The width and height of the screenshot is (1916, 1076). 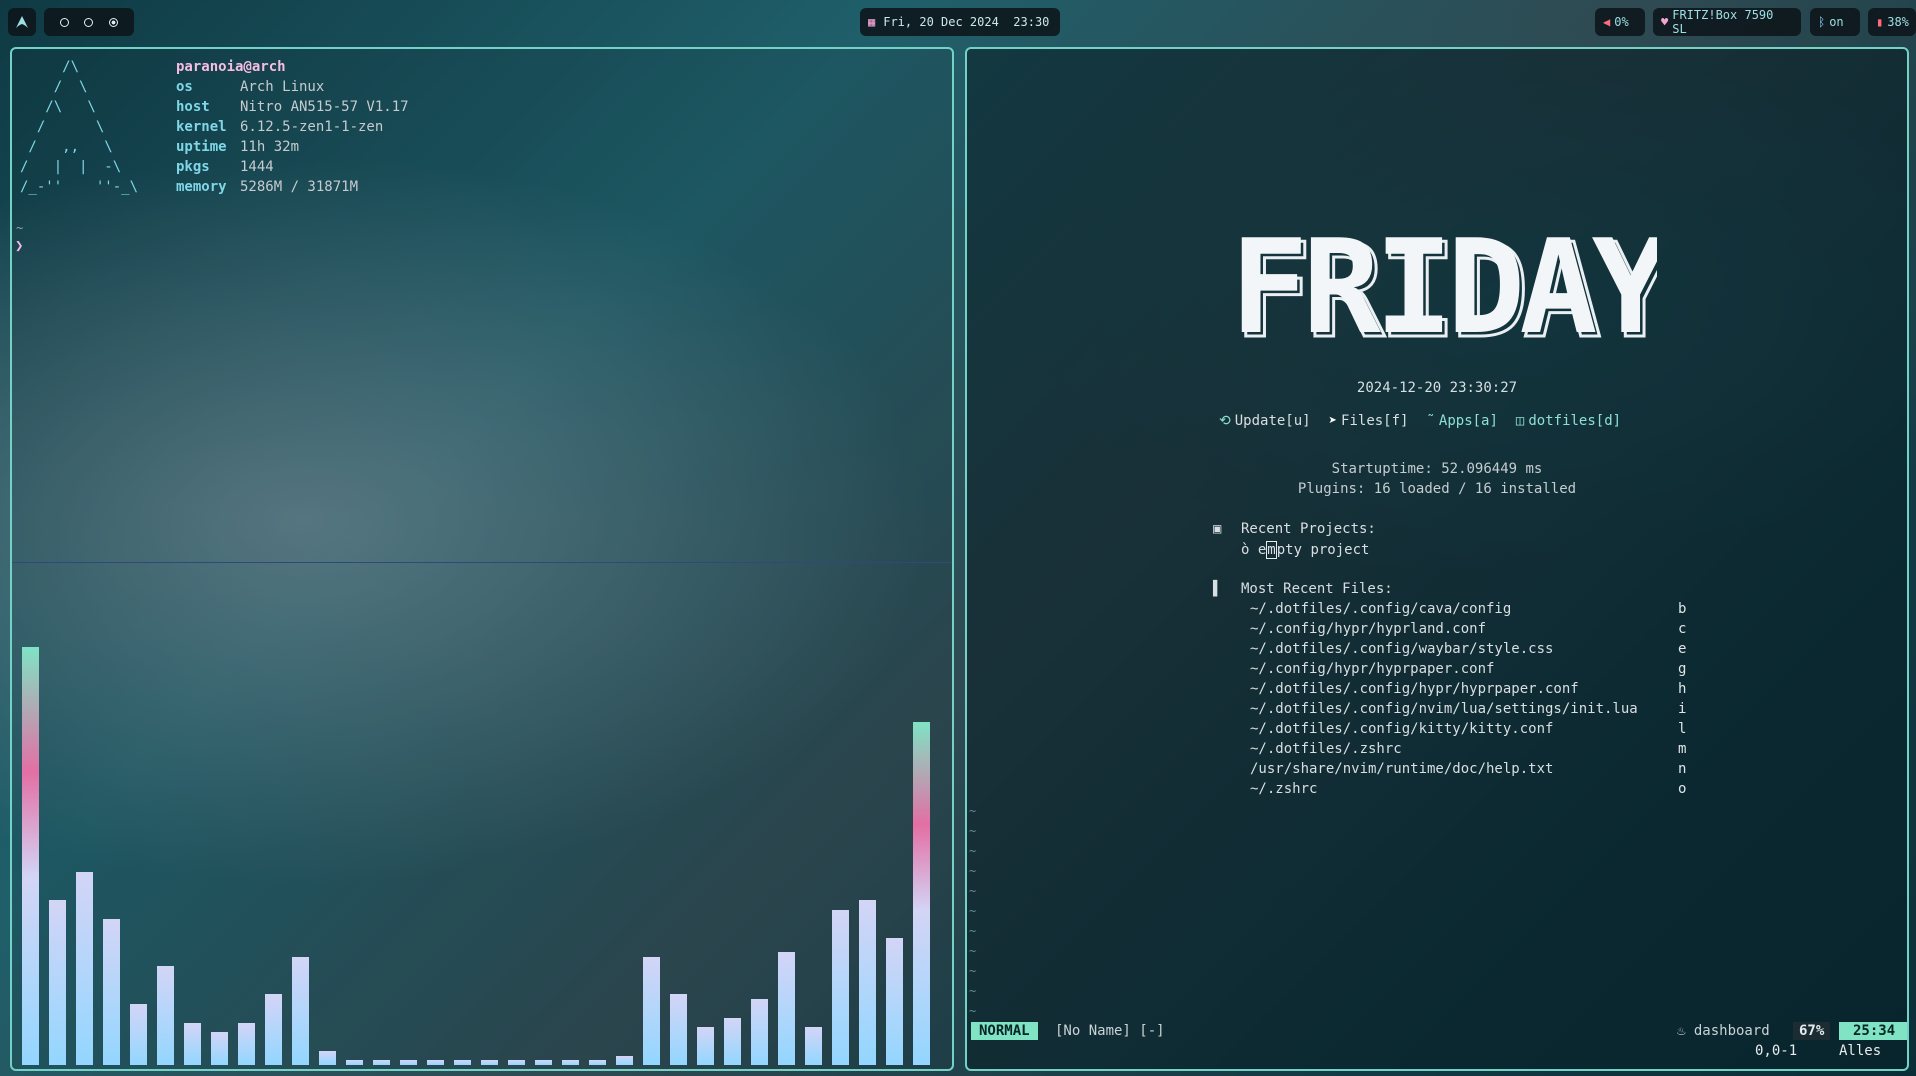 I want to click on file-path: ~/.config/hypr/hyprland.conf, so click(x=1368, y=629).